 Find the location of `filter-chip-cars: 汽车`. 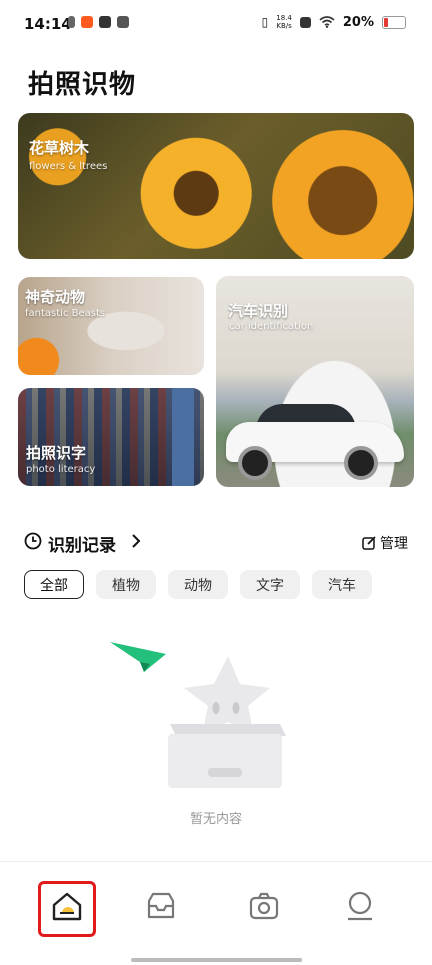

filter-chip-cars: 汽车 is located at coordinates (342, 584).